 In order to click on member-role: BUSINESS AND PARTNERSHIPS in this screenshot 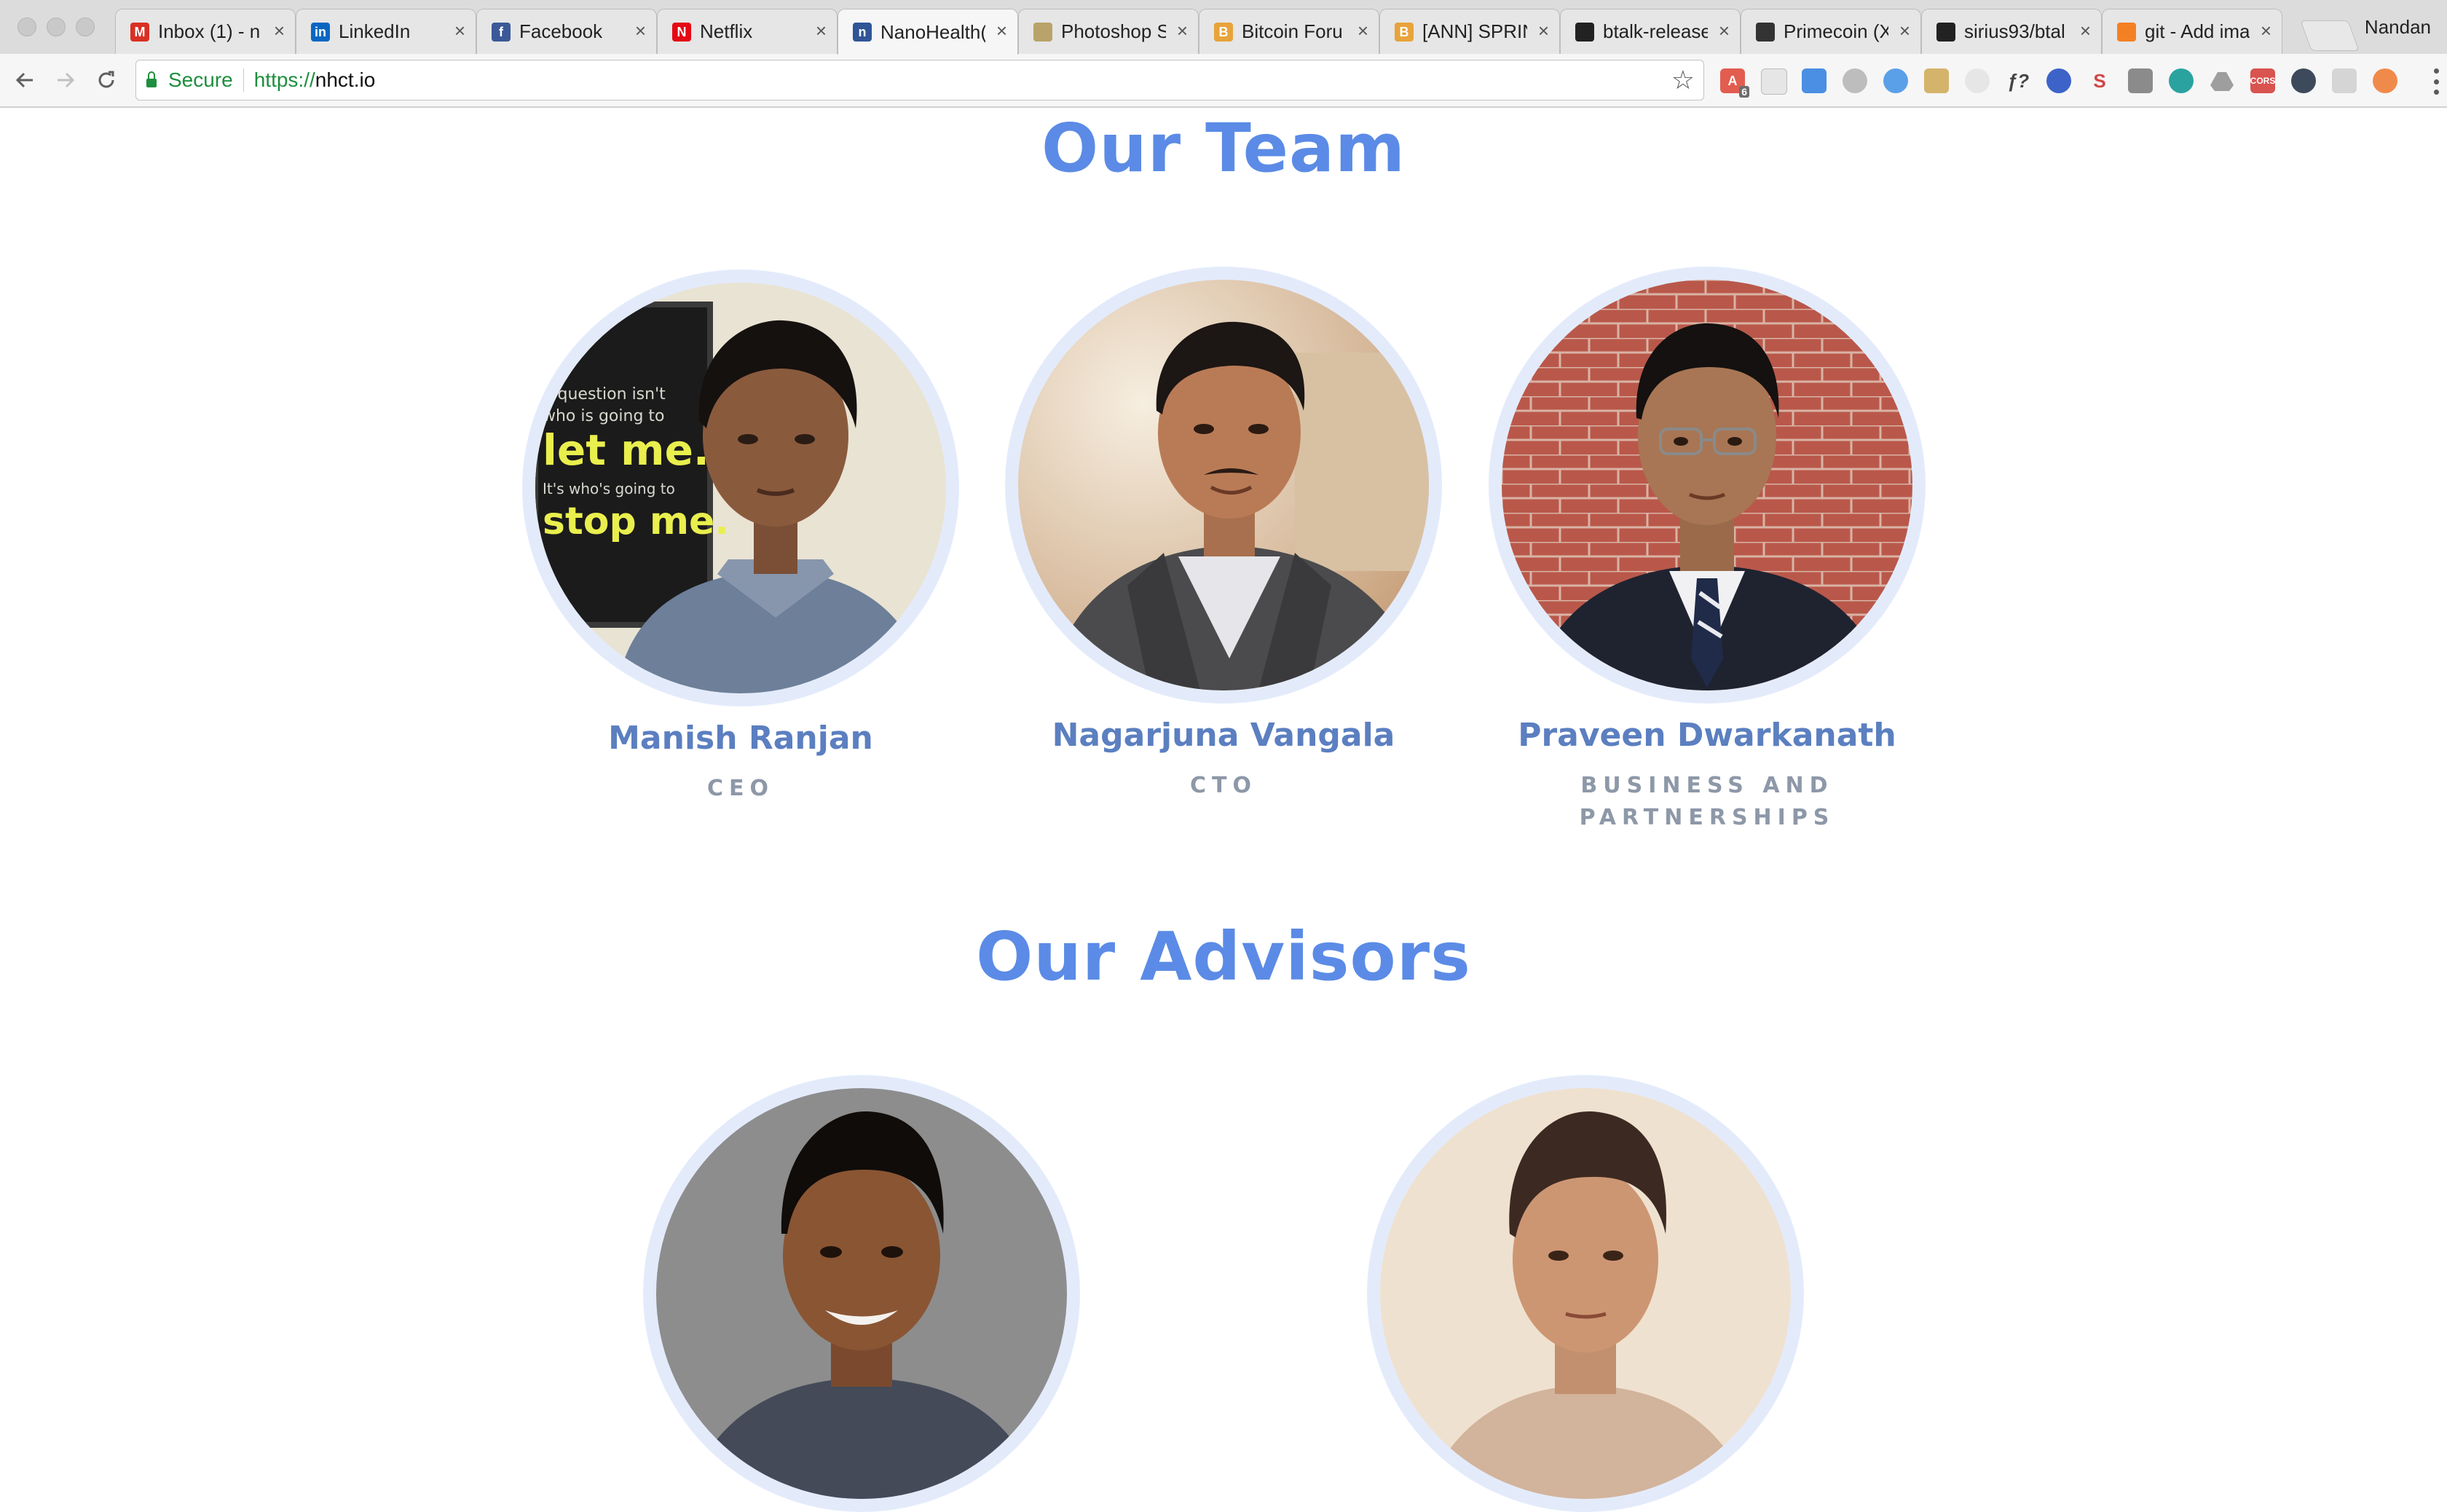, I will do `click(1707, 801)`.